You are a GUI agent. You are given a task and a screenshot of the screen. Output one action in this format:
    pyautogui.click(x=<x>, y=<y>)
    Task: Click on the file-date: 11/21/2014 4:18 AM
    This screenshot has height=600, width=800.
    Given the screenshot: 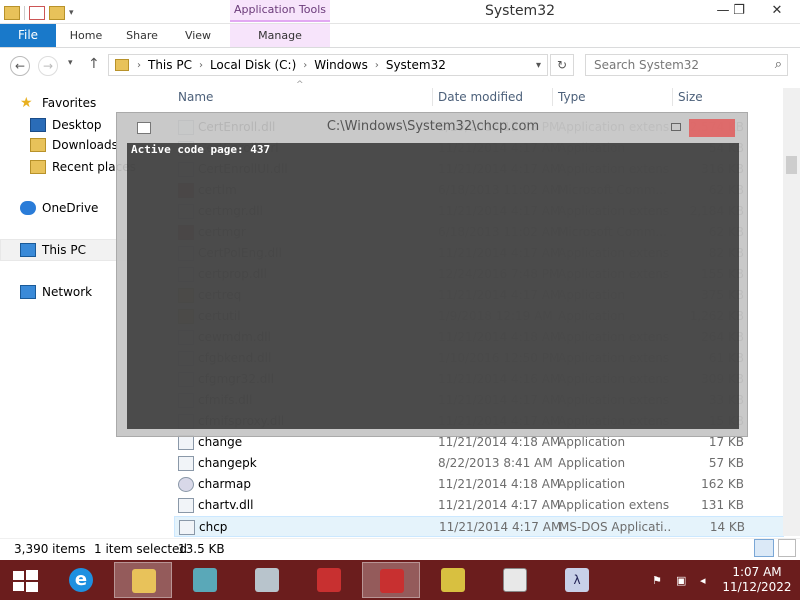 What is the action you would take?
    pyautogui.click(x=499, y=442)
    